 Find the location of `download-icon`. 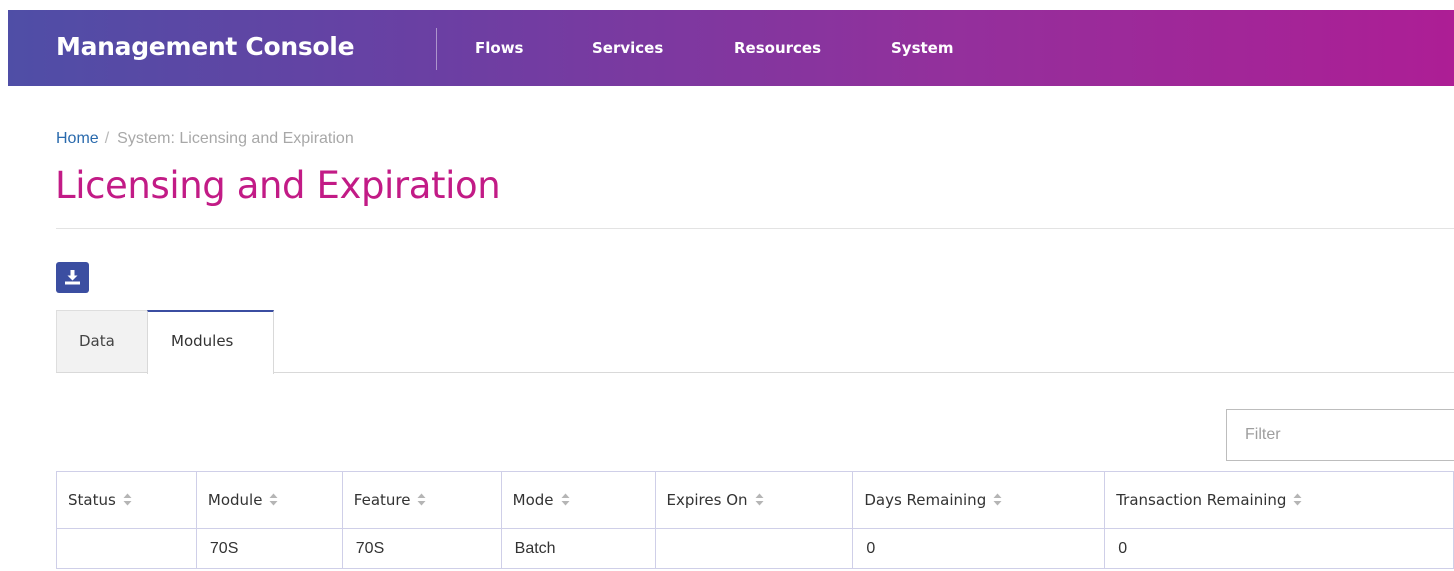

download-icon is located at coordinates (72, 277).